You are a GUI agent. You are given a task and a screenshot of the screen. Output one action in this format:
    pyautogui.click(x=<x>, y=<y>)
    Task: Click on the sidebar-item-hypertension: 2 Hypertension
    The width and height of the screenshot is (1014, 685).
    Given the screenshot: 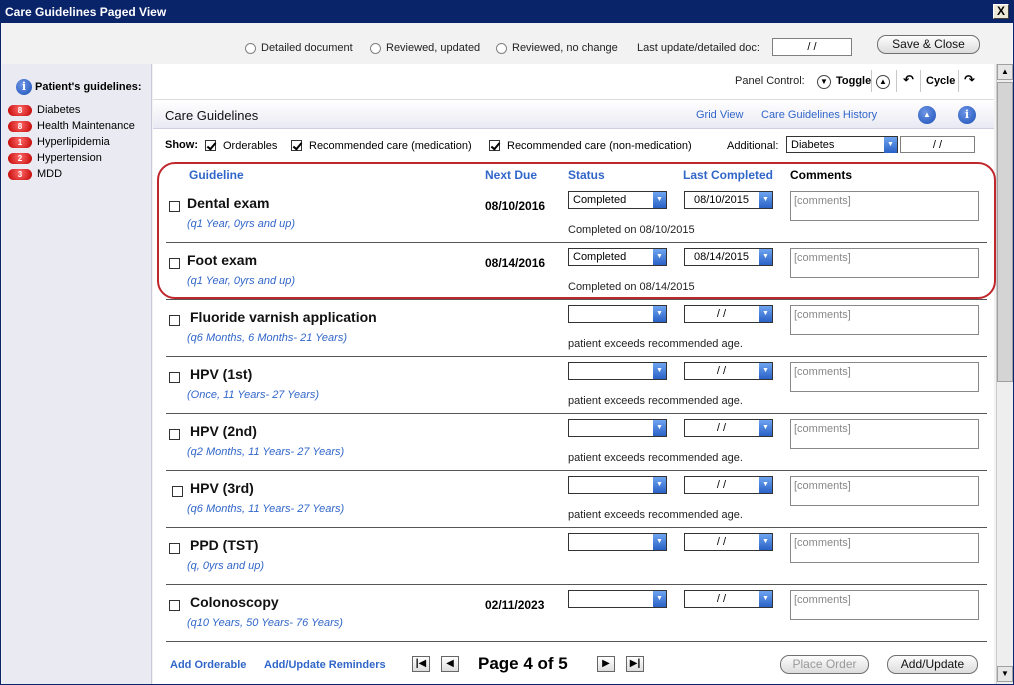 What is the action you would take?
    pyautogui.click(x=55, y=158)
    